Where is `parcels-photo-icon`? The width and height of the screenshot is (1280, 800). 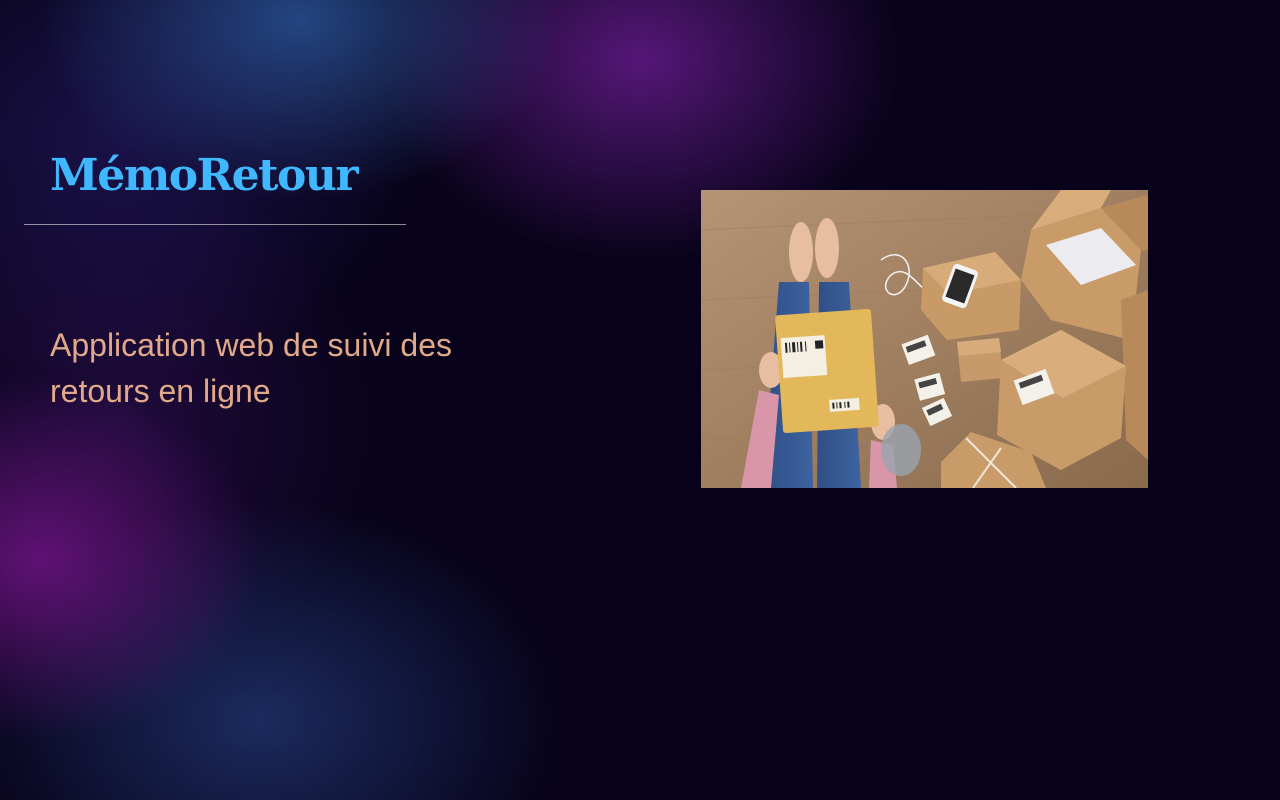
parcels-photo-icon is located at coordinates (924, 339).